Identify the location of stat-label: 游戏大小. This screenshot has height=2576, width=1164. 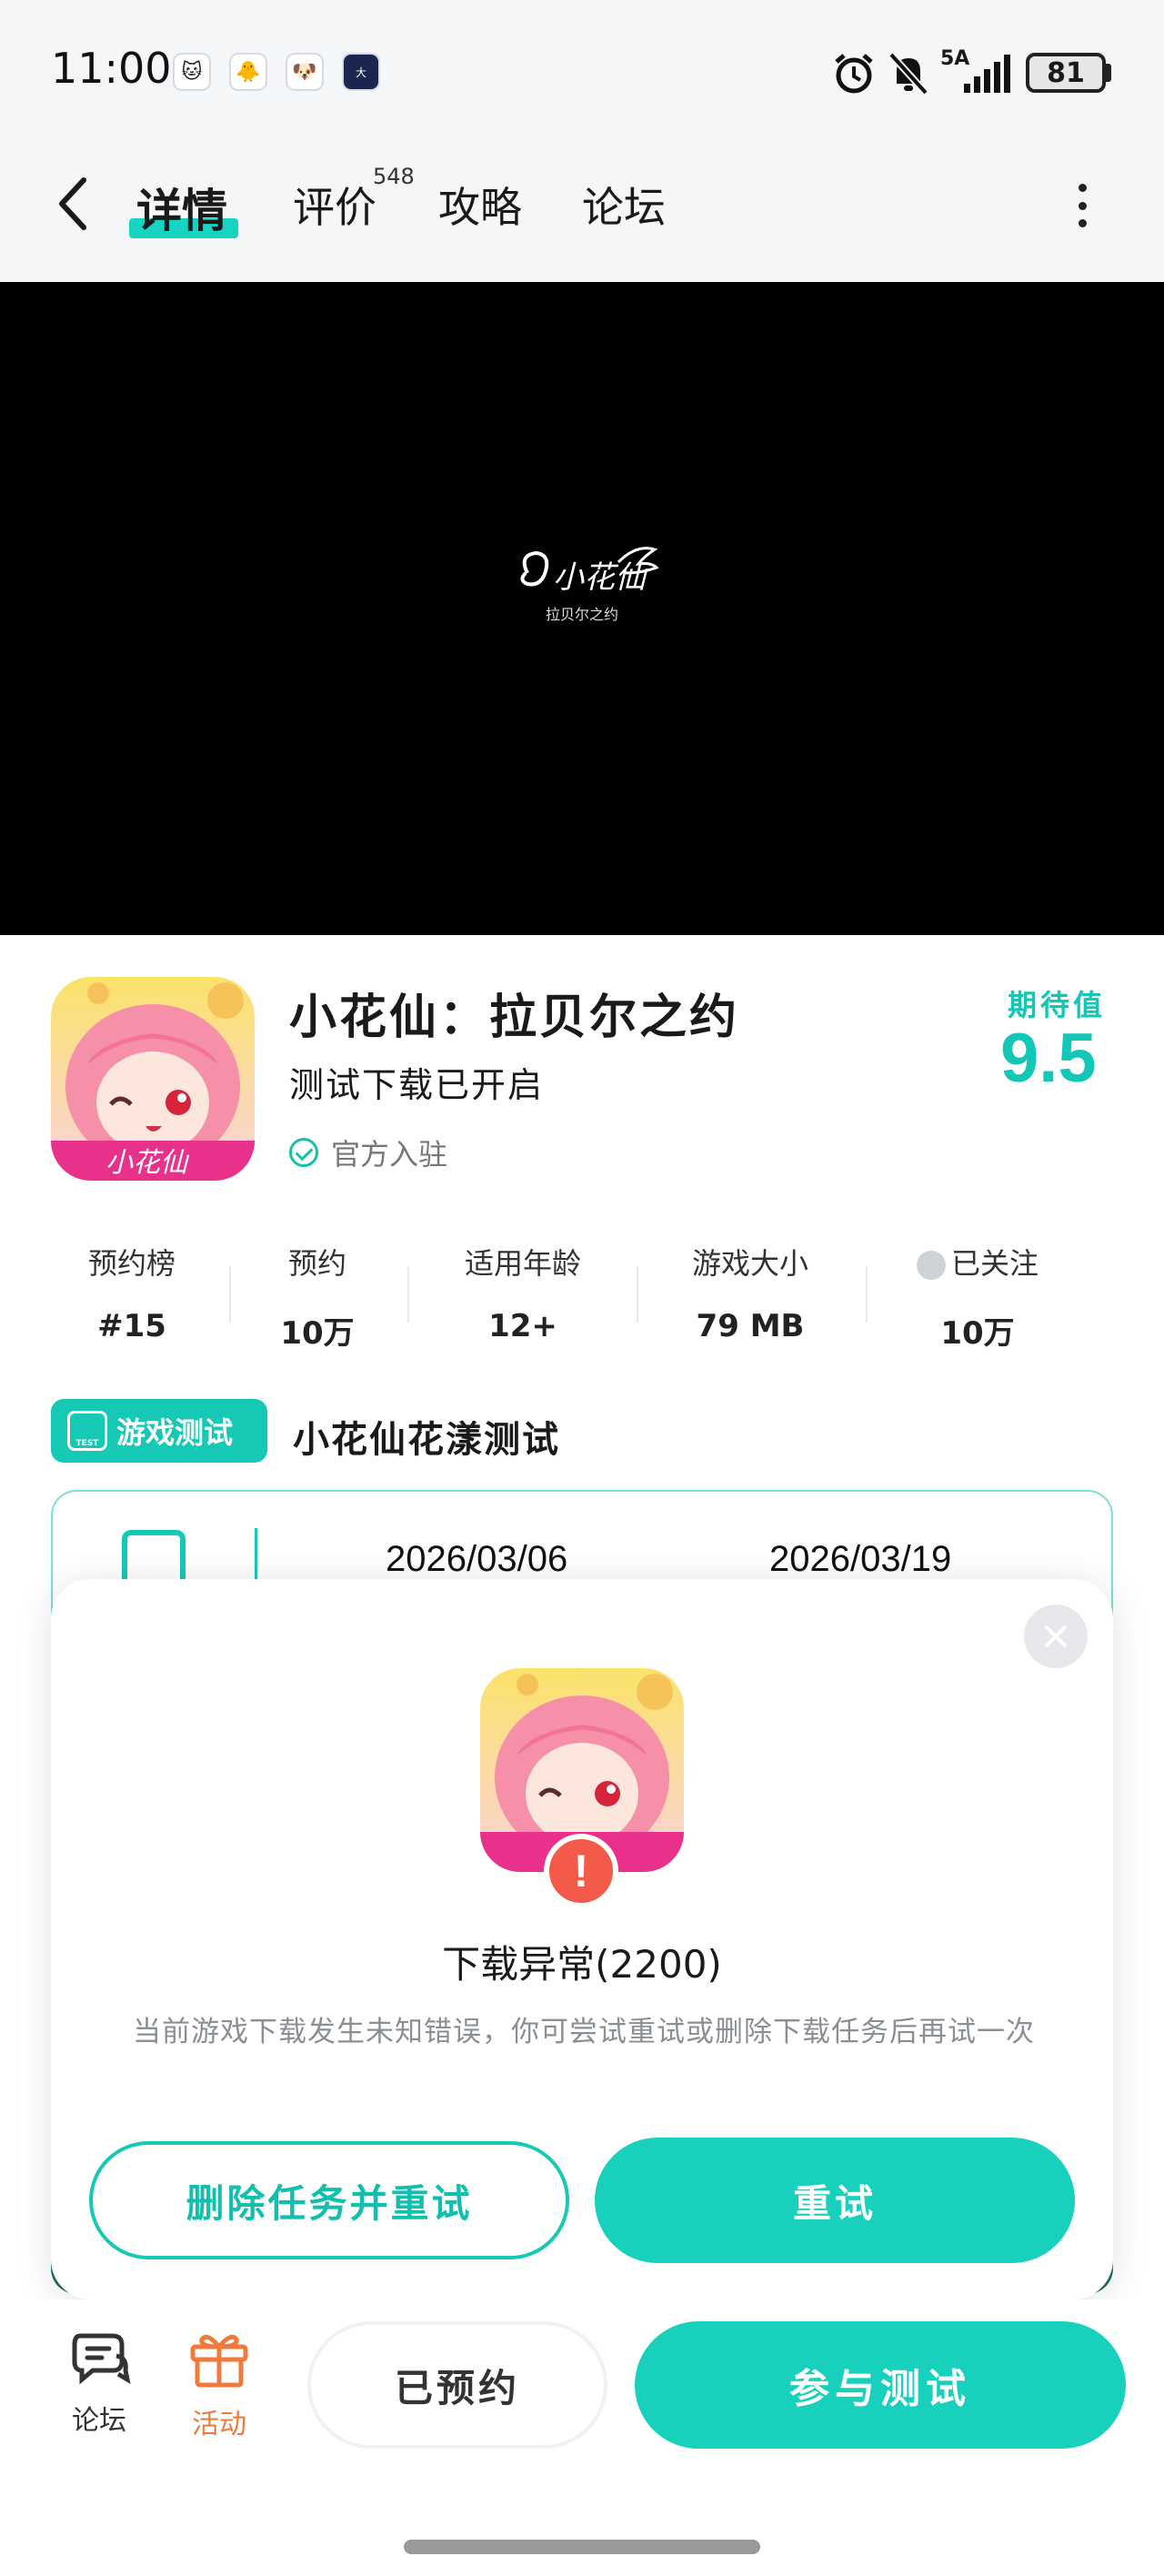
(750, 1263).